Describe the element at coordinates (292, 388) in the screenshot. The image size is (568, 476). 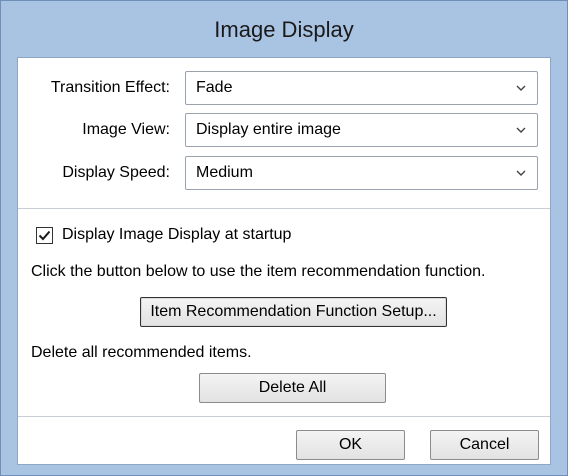
I see `delete-all-button: Delete All` at that location.